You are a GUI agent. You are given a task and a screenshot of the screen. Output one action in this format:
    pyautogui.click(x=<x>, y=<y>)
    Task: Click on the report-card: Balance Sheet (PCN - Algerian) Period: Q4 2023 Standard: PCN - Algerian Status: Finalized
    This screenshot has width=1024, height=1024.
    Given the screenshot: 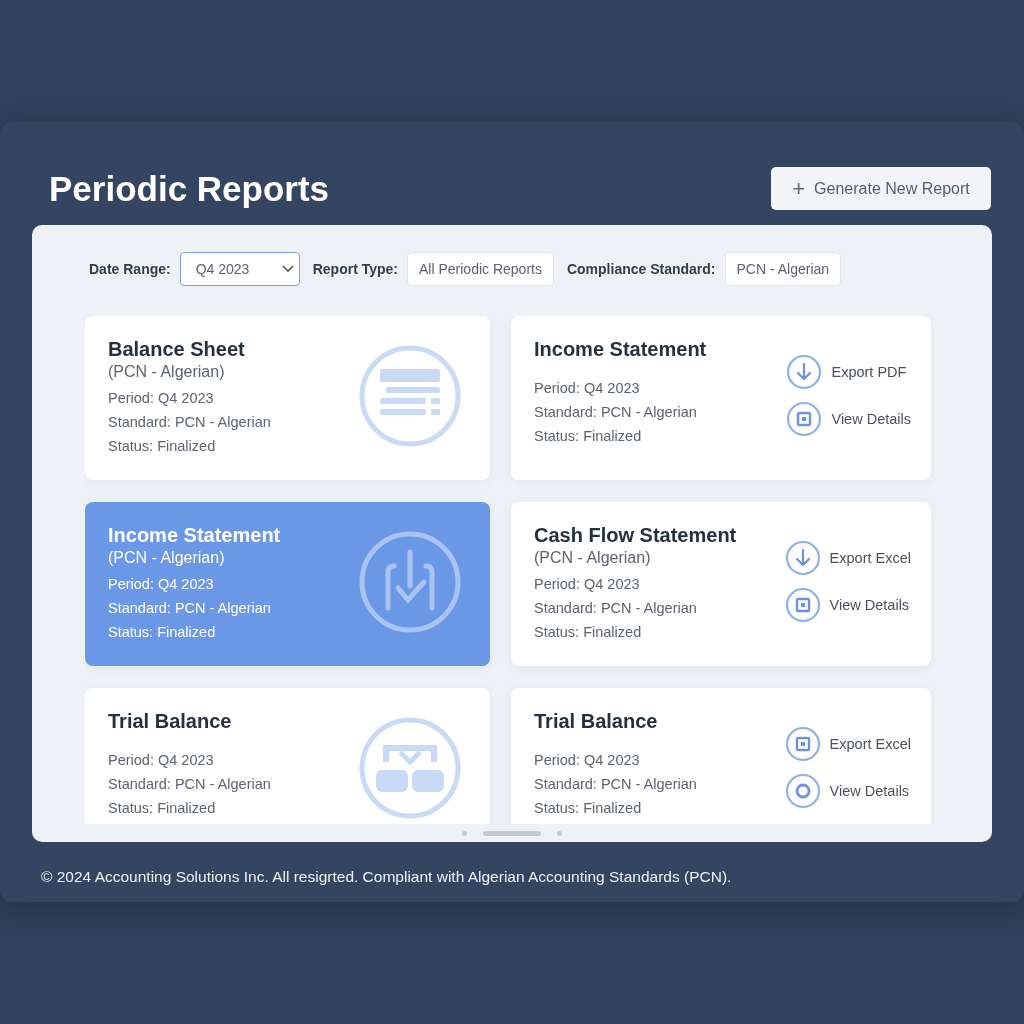 What is the action you would take?
    pyautogui.click(x=287, y=398)
    